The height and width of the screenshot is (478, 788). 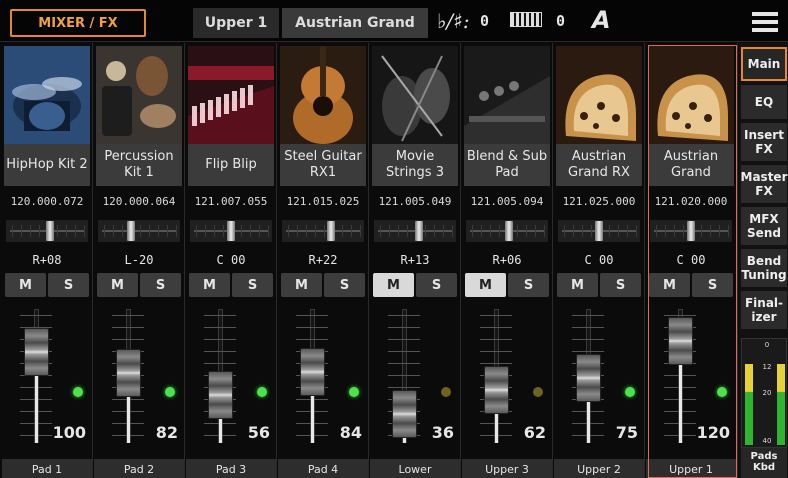 What do you see at coordinates (415, 379) in the screenshot?
I see `volume-fader: 36` at bounding box center [415, 379].